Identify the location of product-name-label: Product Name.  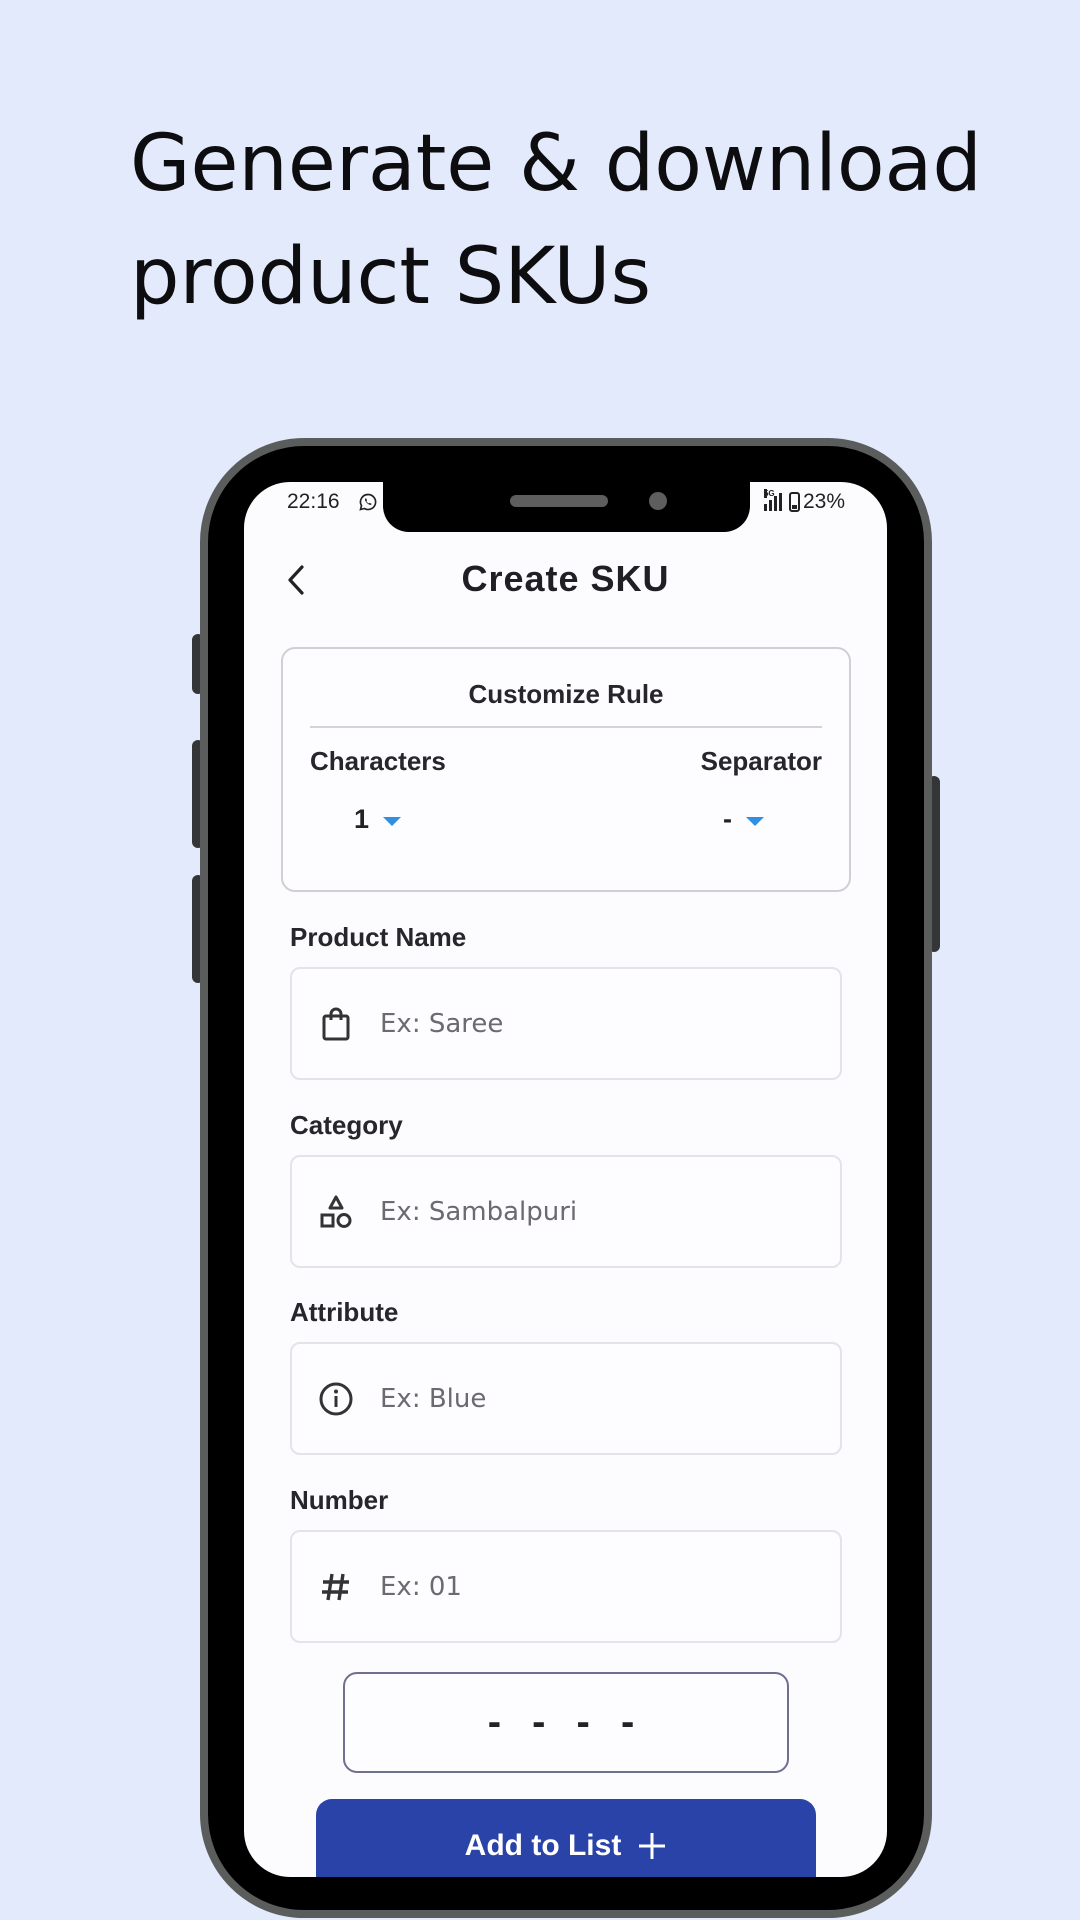
(378, 937).